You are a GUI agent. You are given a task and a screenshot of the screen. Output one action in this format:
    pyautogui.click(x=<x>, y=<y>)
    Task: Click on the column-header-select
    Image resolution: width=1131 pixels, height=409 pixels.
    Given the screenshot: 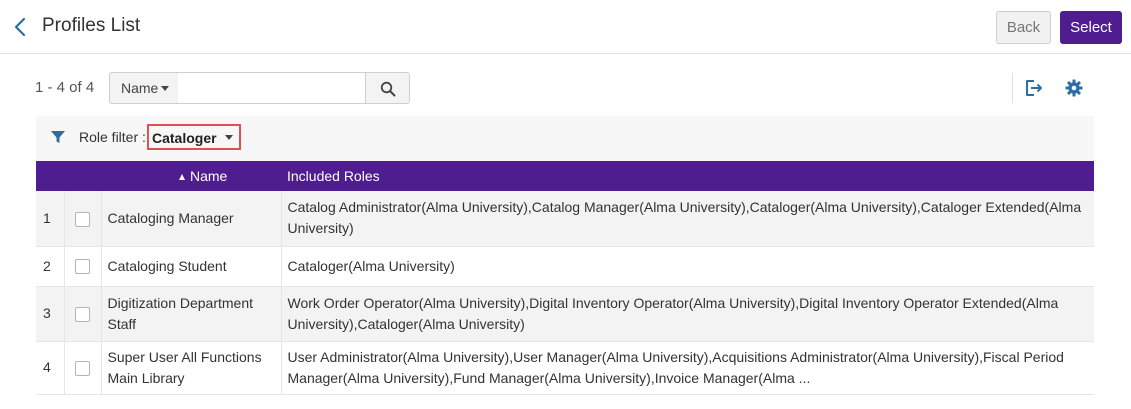 What is the action you would take?
    pyautogui.click(x=82, y=176)
    